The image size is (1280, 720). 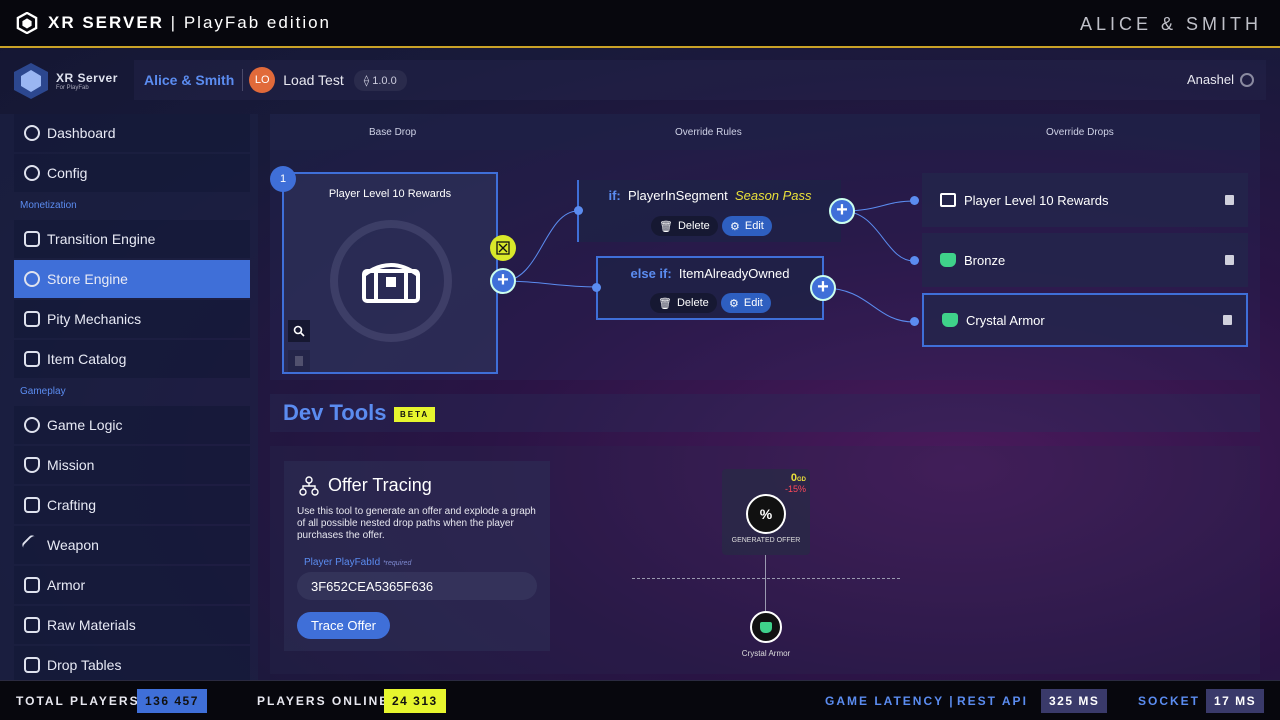 I want to click on discount-badge-icon: %, so click(x=766, y=514).